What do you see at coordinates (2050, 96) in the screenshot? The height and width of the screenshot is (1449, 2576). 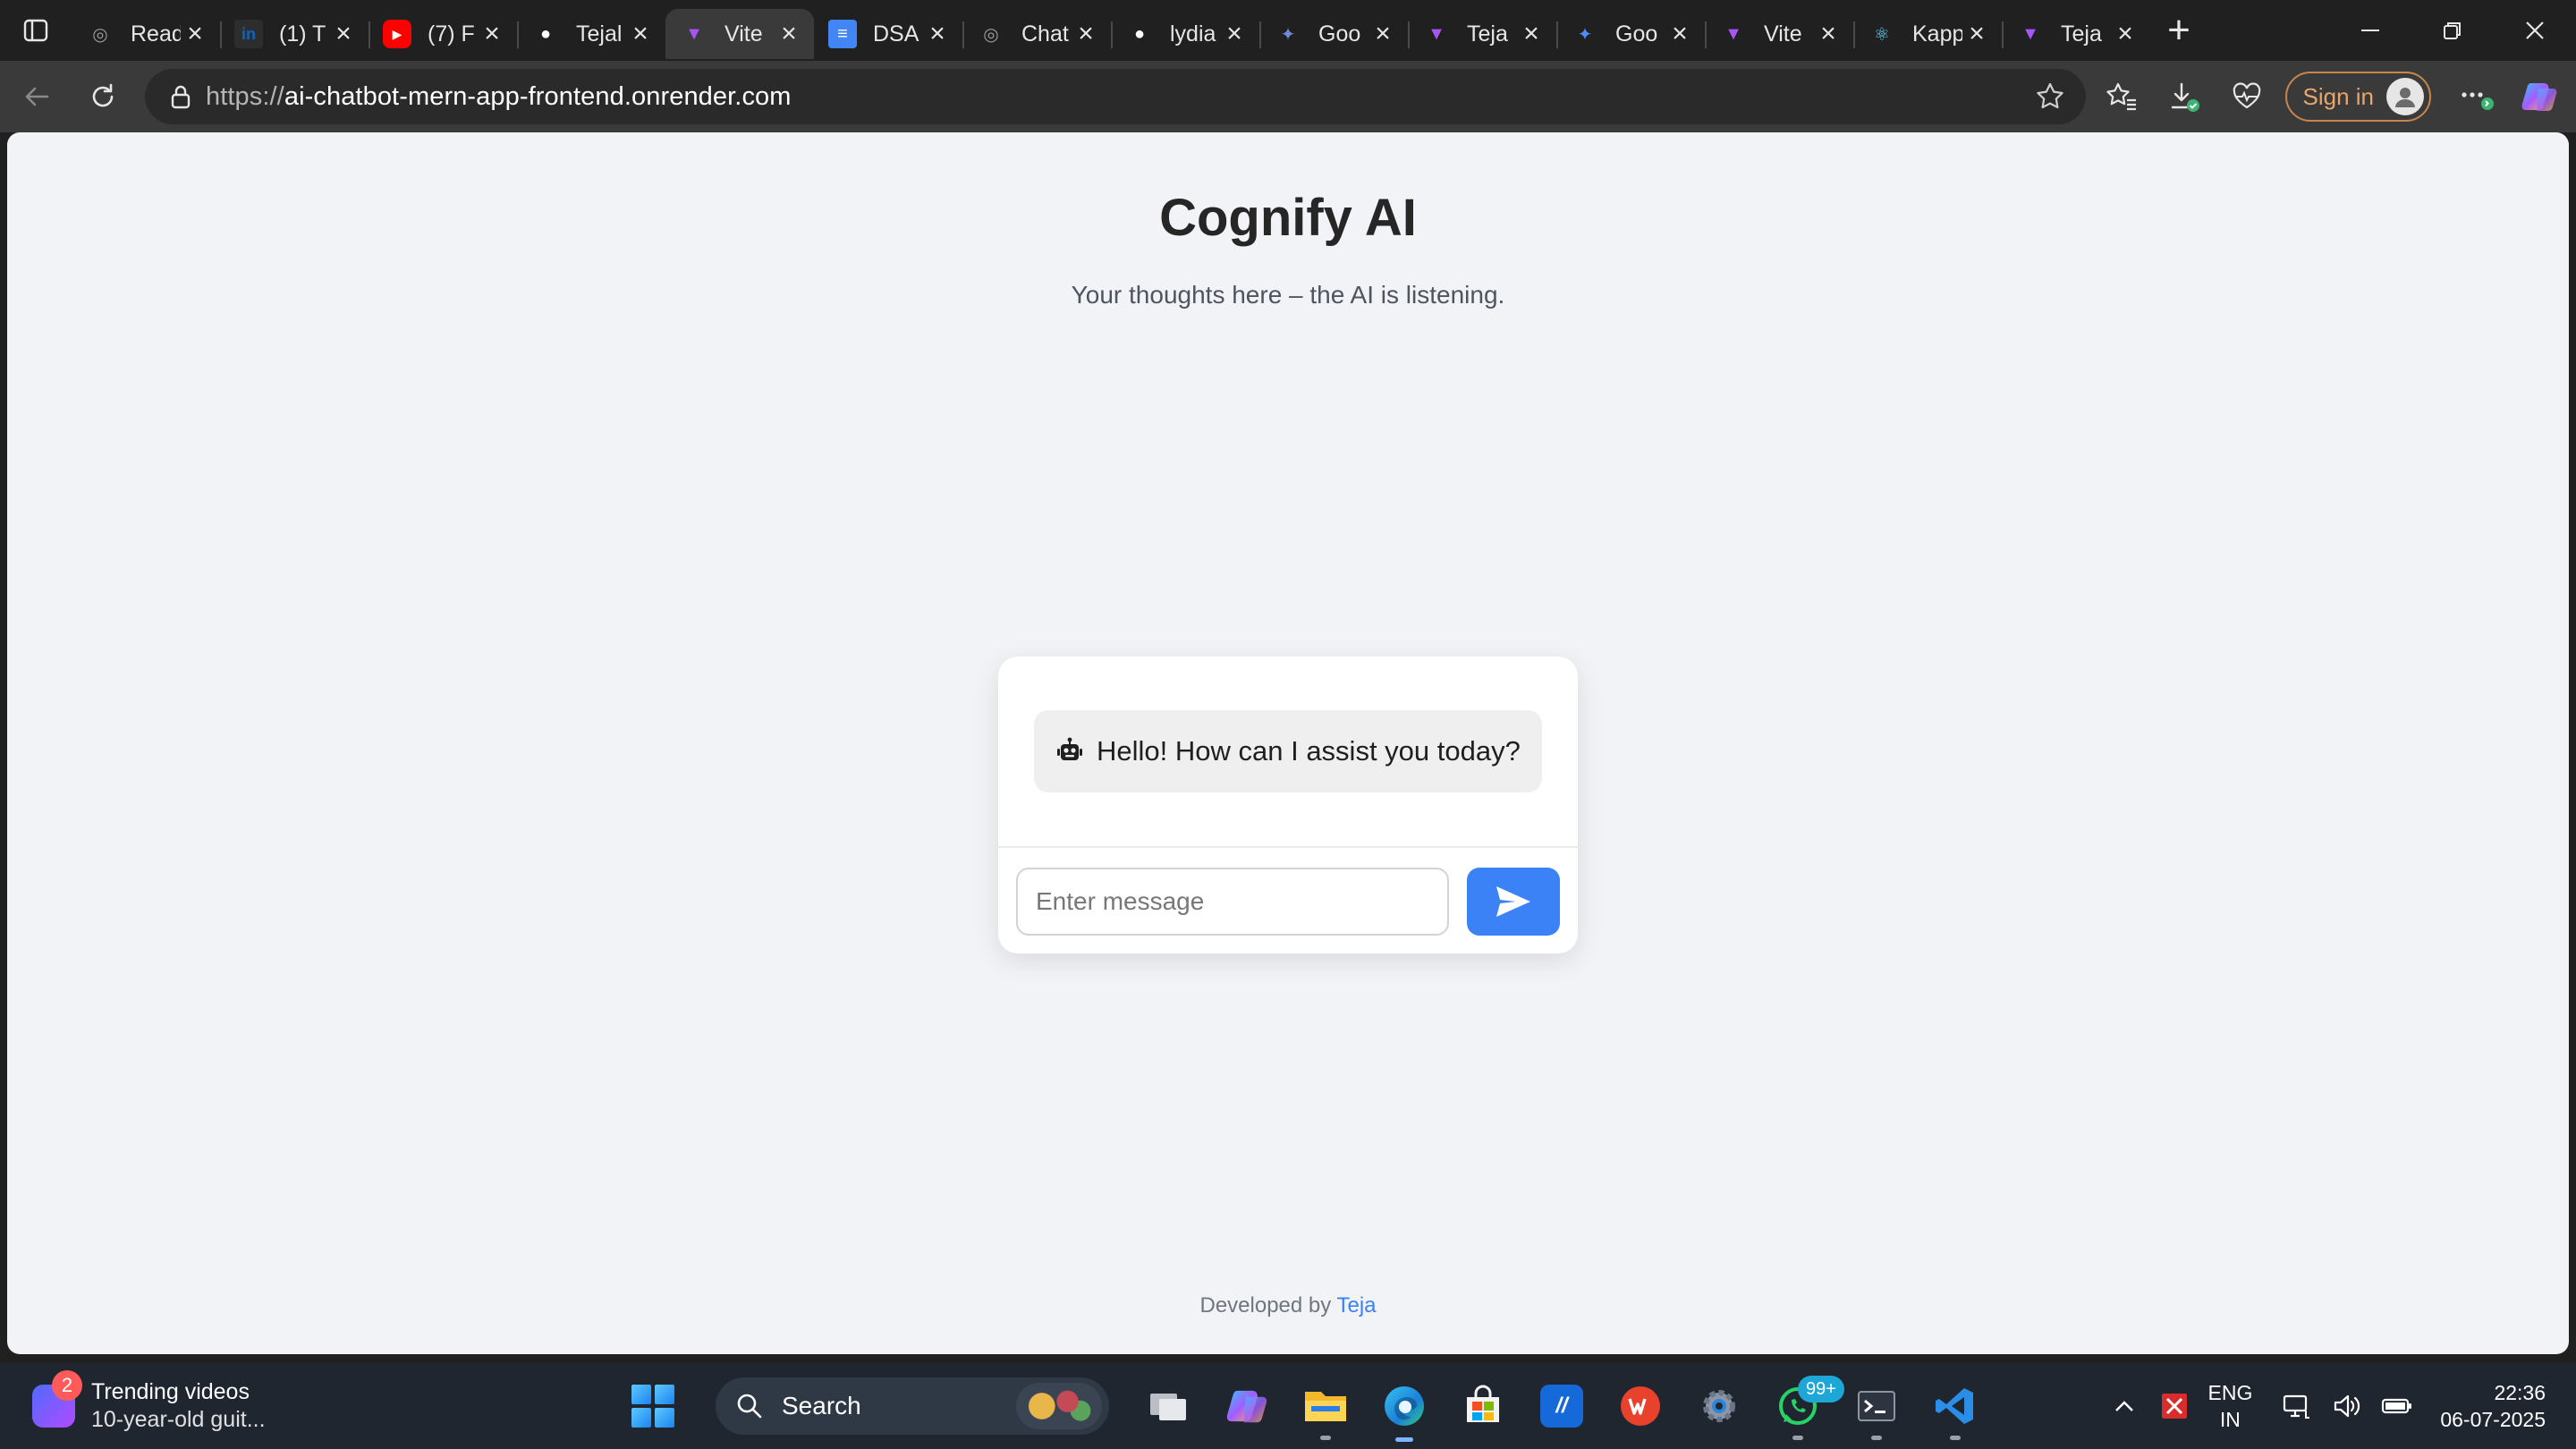 I see `favorite-button` at bounding box center [2050, 96].